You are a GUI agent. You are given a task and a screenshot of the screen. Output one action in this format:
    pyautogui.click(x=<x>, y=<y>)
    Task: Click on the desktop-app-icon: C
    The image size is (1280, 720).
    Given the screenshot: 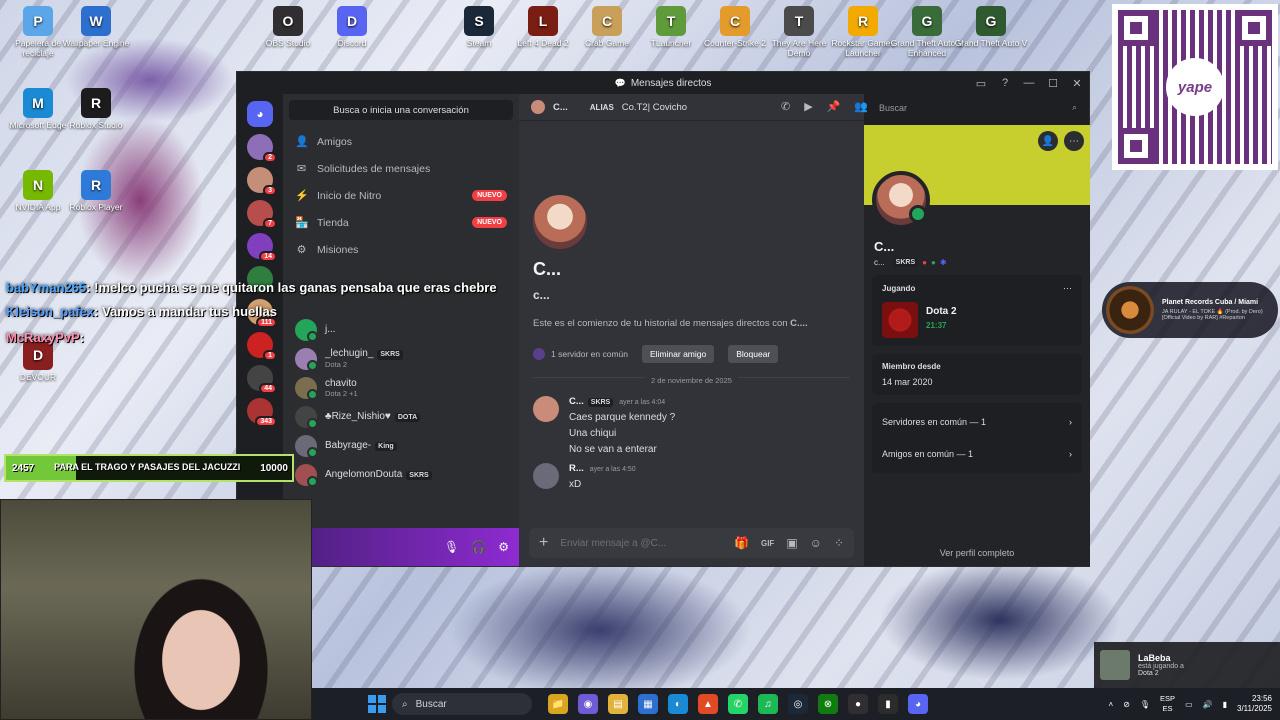 What is the action you would take?
    pyautogui.click(x=735, y=21)
    